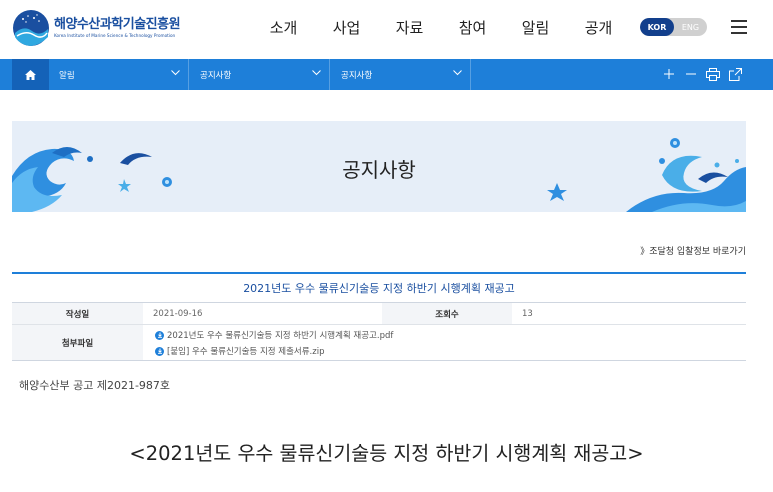  I want to click on print-button, so click(713, 74).